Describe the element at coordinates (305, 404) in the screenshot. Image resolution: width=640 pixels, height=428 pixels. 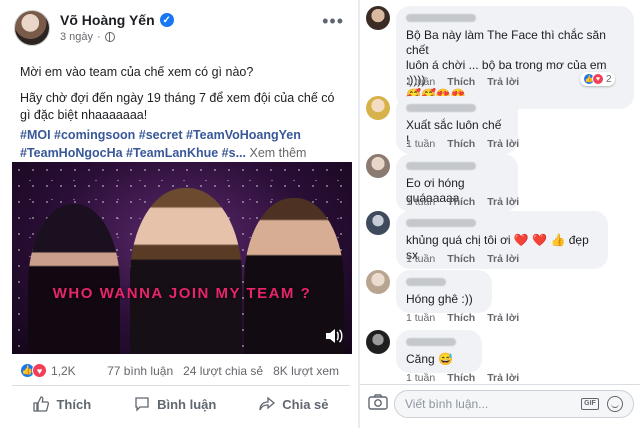
I see `share-label: Chia sẻ` at that location.